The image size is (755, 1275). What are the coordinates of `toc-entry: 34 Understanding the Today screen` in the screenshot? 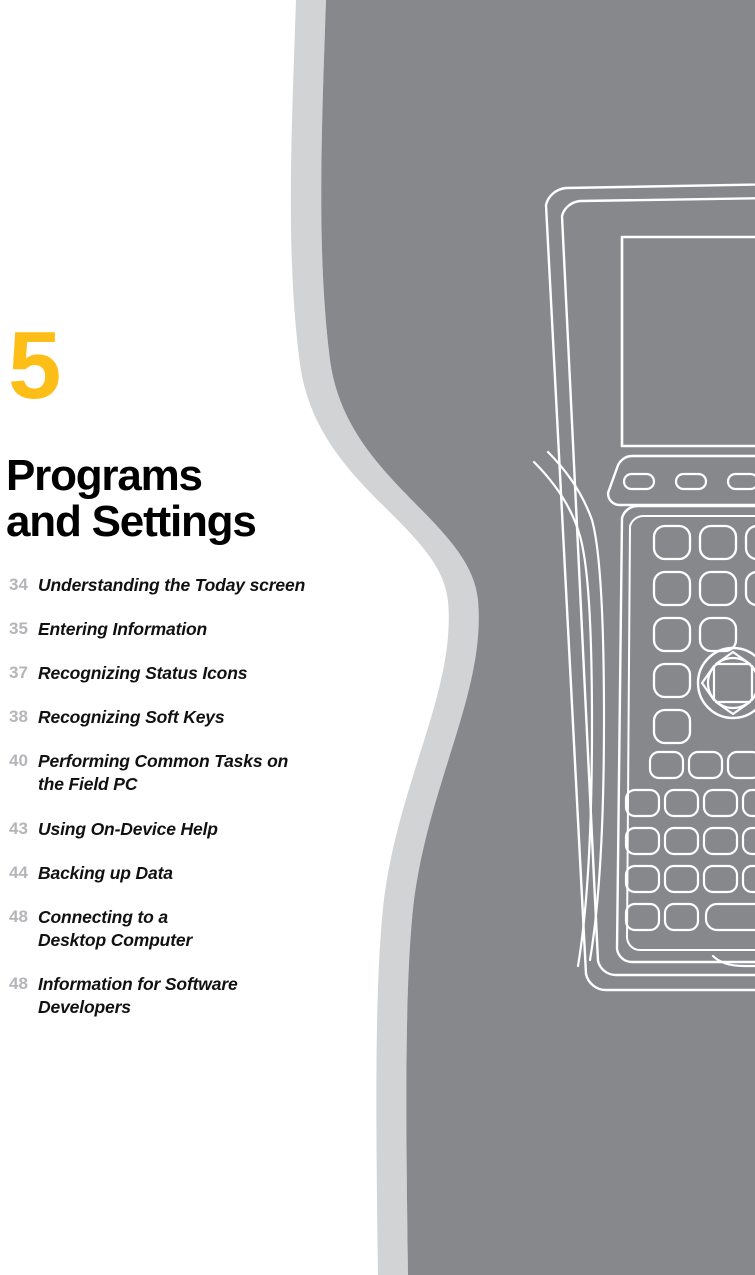 It's located at (180, 585).